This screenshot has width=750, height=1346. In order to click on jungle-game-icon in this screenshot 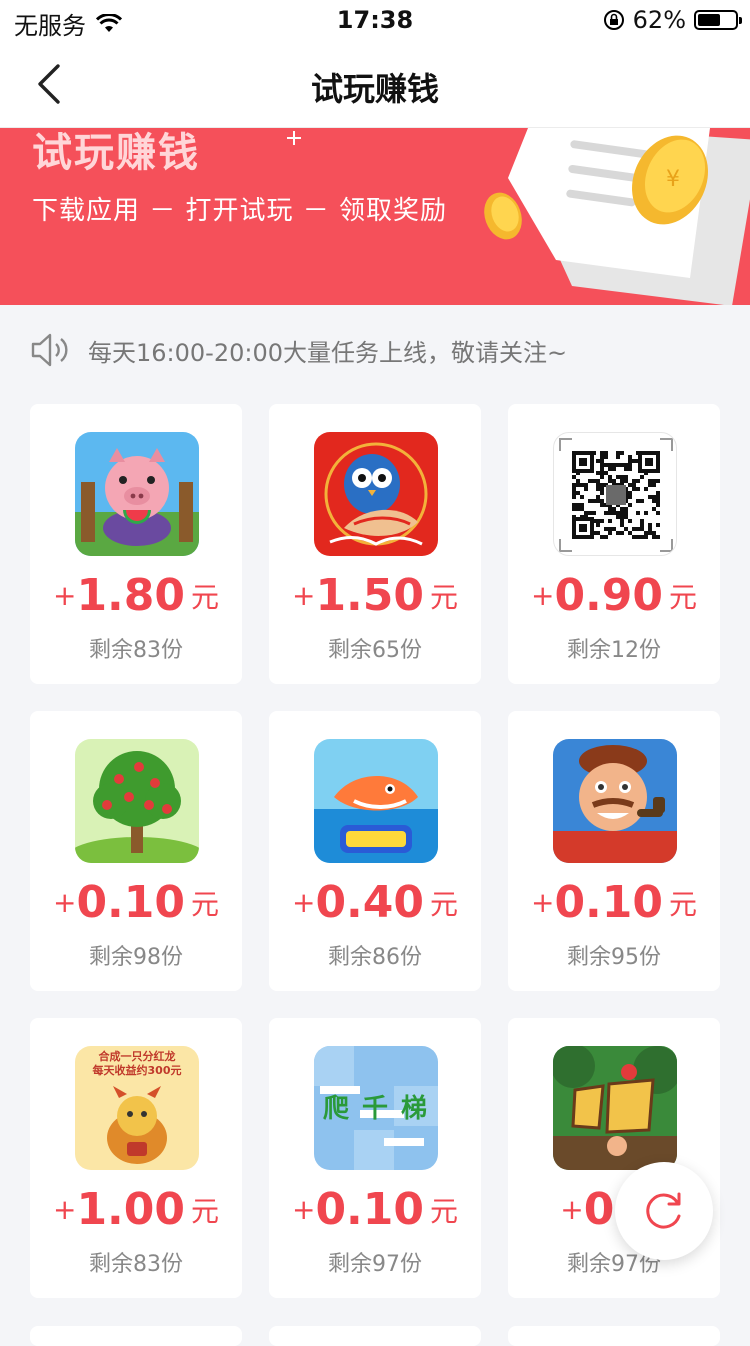, I will do `click(615, 1108)`.